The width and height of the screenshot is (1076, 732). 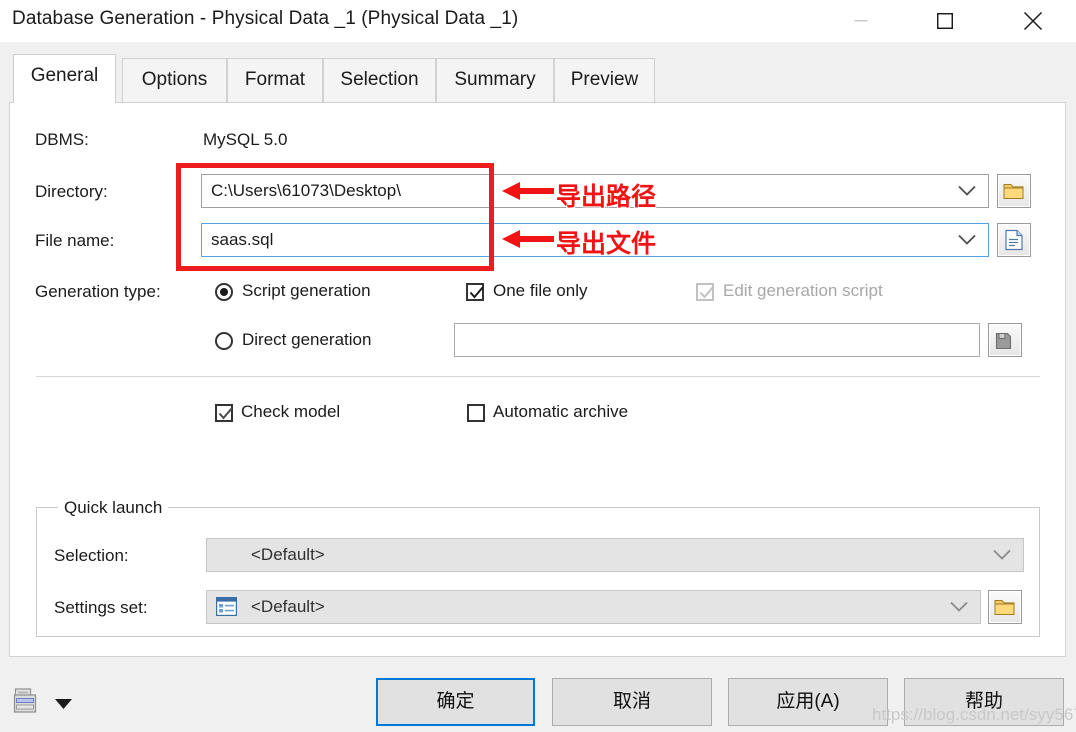 I want to click on document-icon, so click(x=1014, y=240).